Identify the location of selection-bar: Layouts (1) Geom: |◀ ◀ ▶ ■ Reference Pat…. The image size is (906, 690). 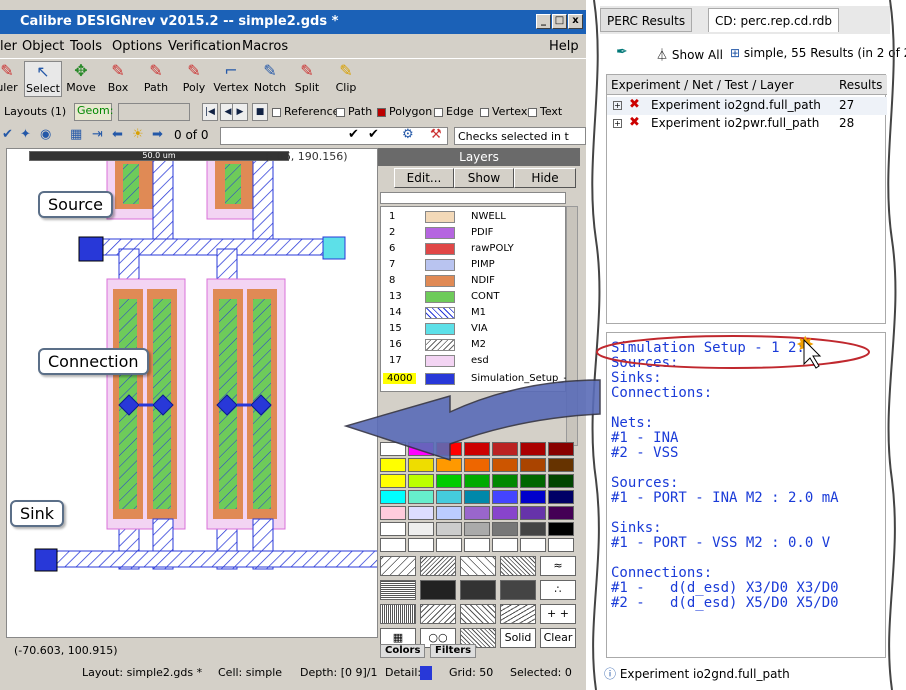
(293, 112).